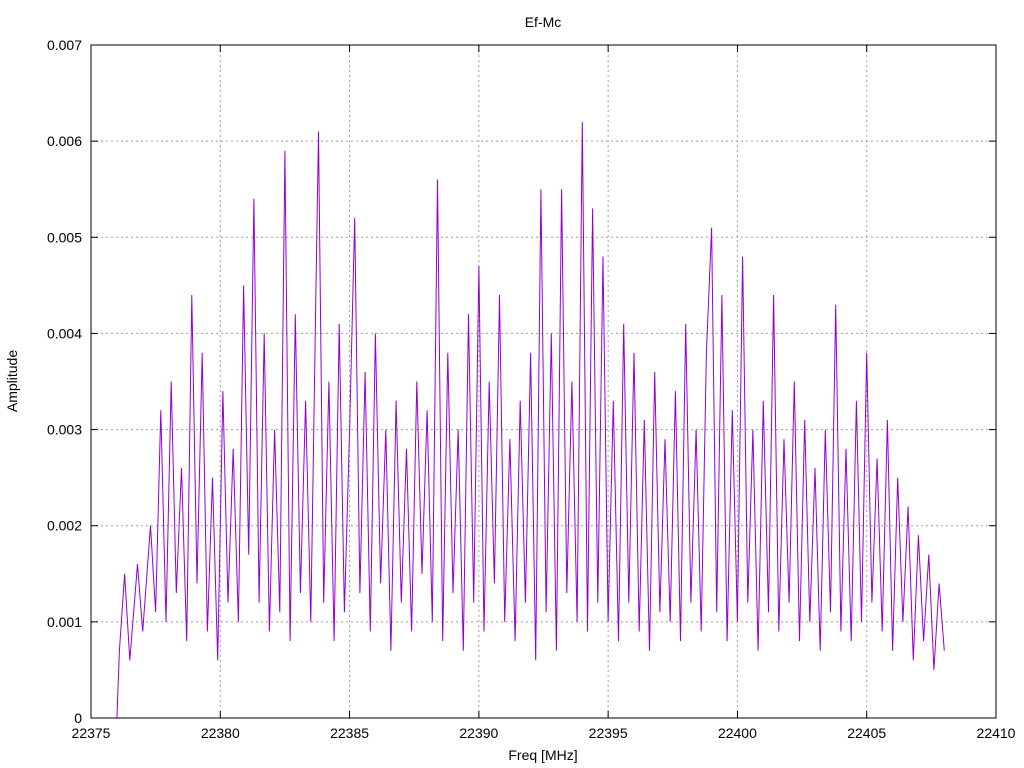  I want to click on y-tick-label: 0, so click(78, 718).